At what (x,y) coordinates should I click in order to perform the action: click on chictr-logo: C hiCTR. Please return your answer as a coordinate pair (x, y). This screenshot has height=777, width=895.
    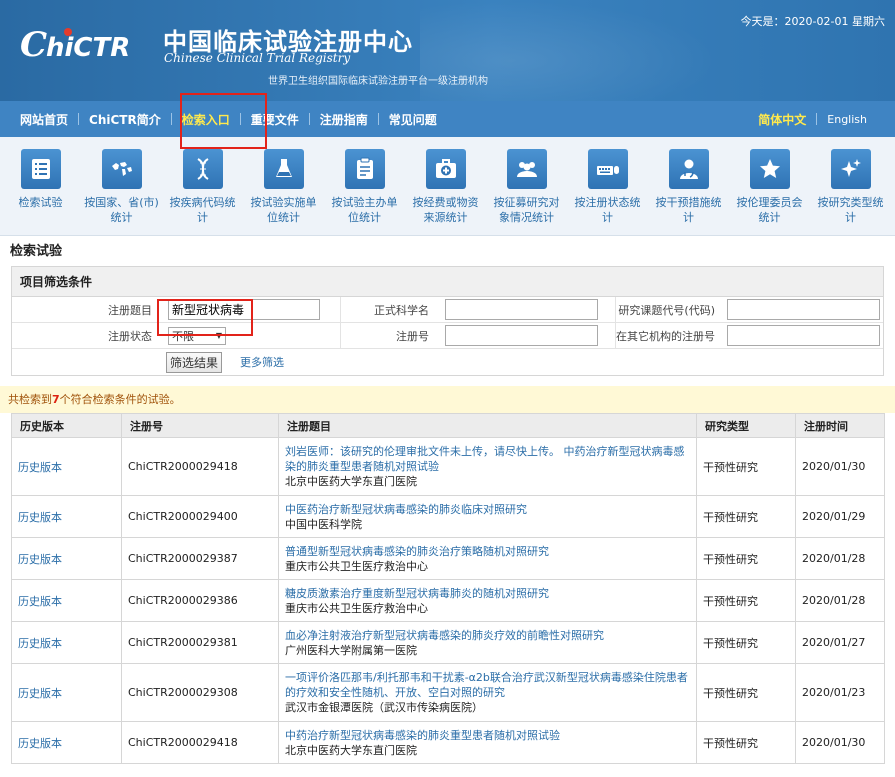
    Looking at the image, I should click on (75, 45).